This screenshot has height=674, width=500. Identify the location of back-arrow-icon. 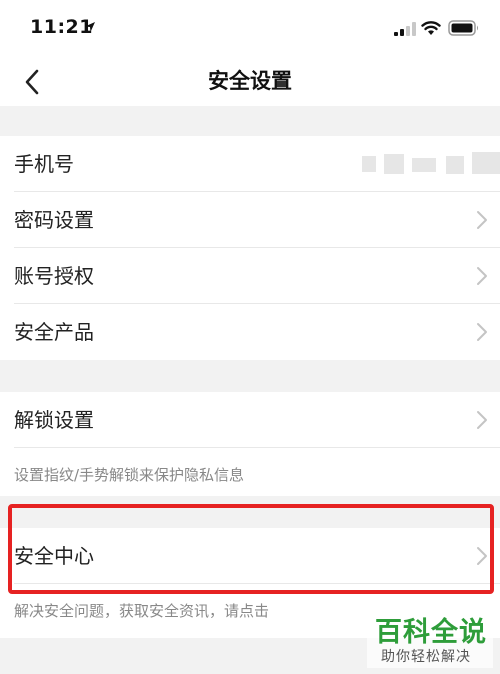
(32, 82).